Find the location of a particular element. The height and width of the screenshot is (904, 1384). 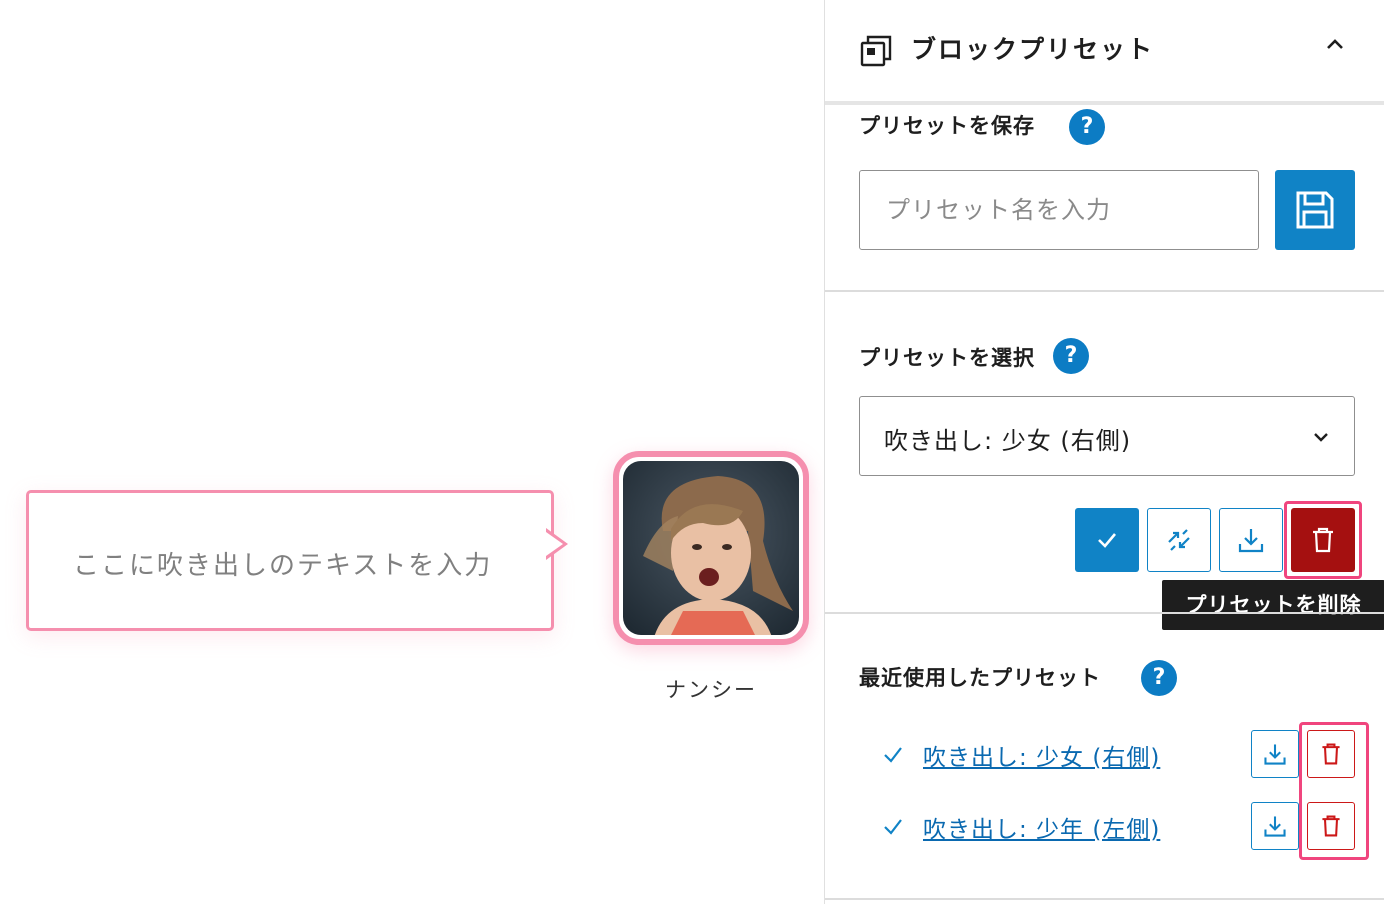

update-preset-button is located at coordinates (1179, 540).